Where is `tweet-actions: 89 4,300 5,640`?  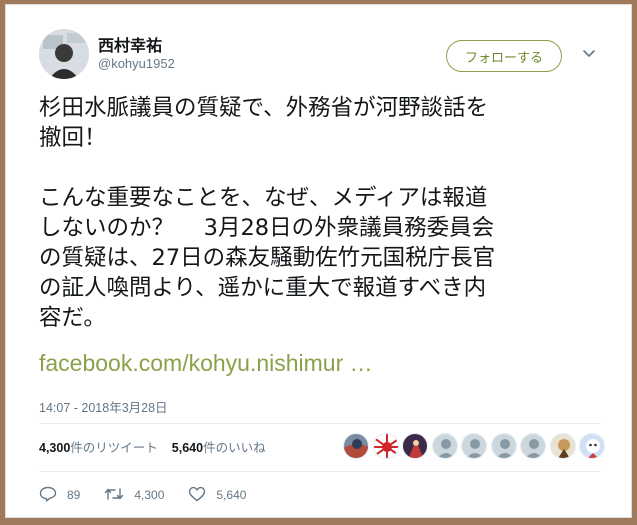
tweet-actions: 89 4,300 5,640 is located at coordinates (154, 495).